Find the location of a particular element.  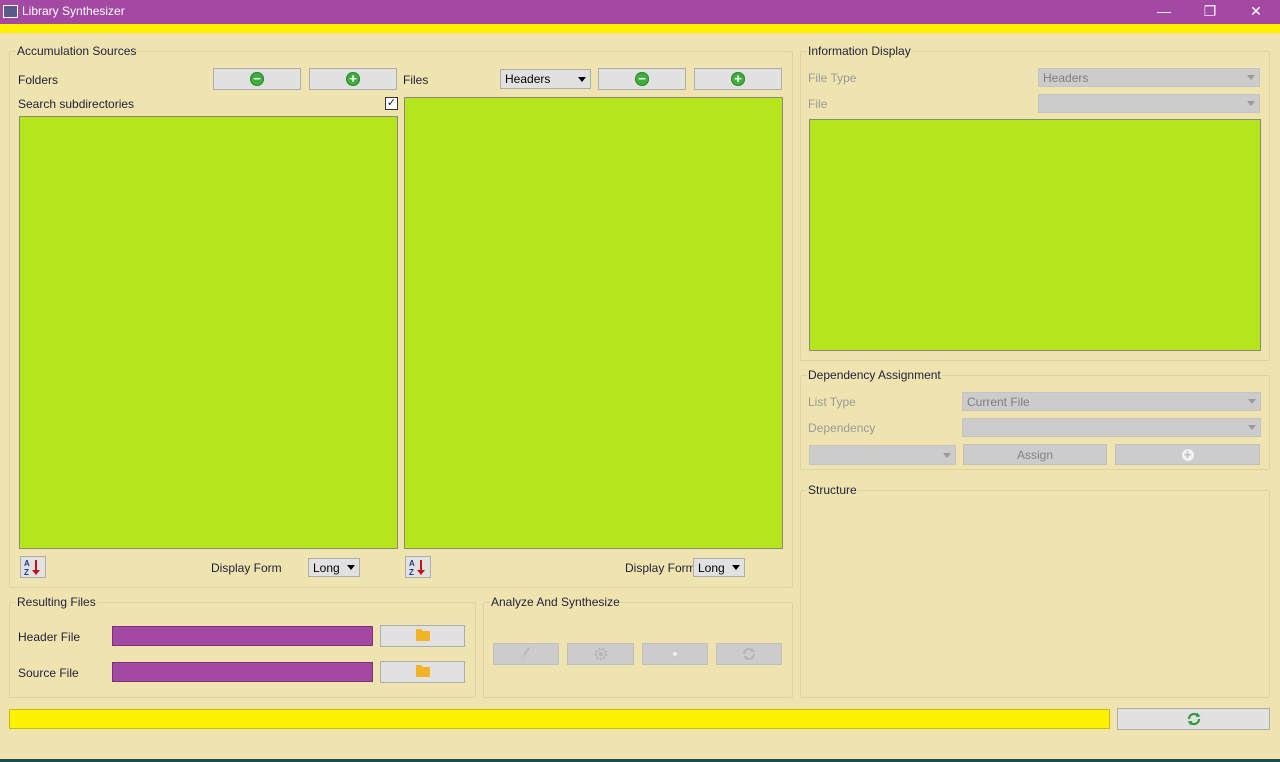

add-folder-button: + is located at coordinates (353, 79).